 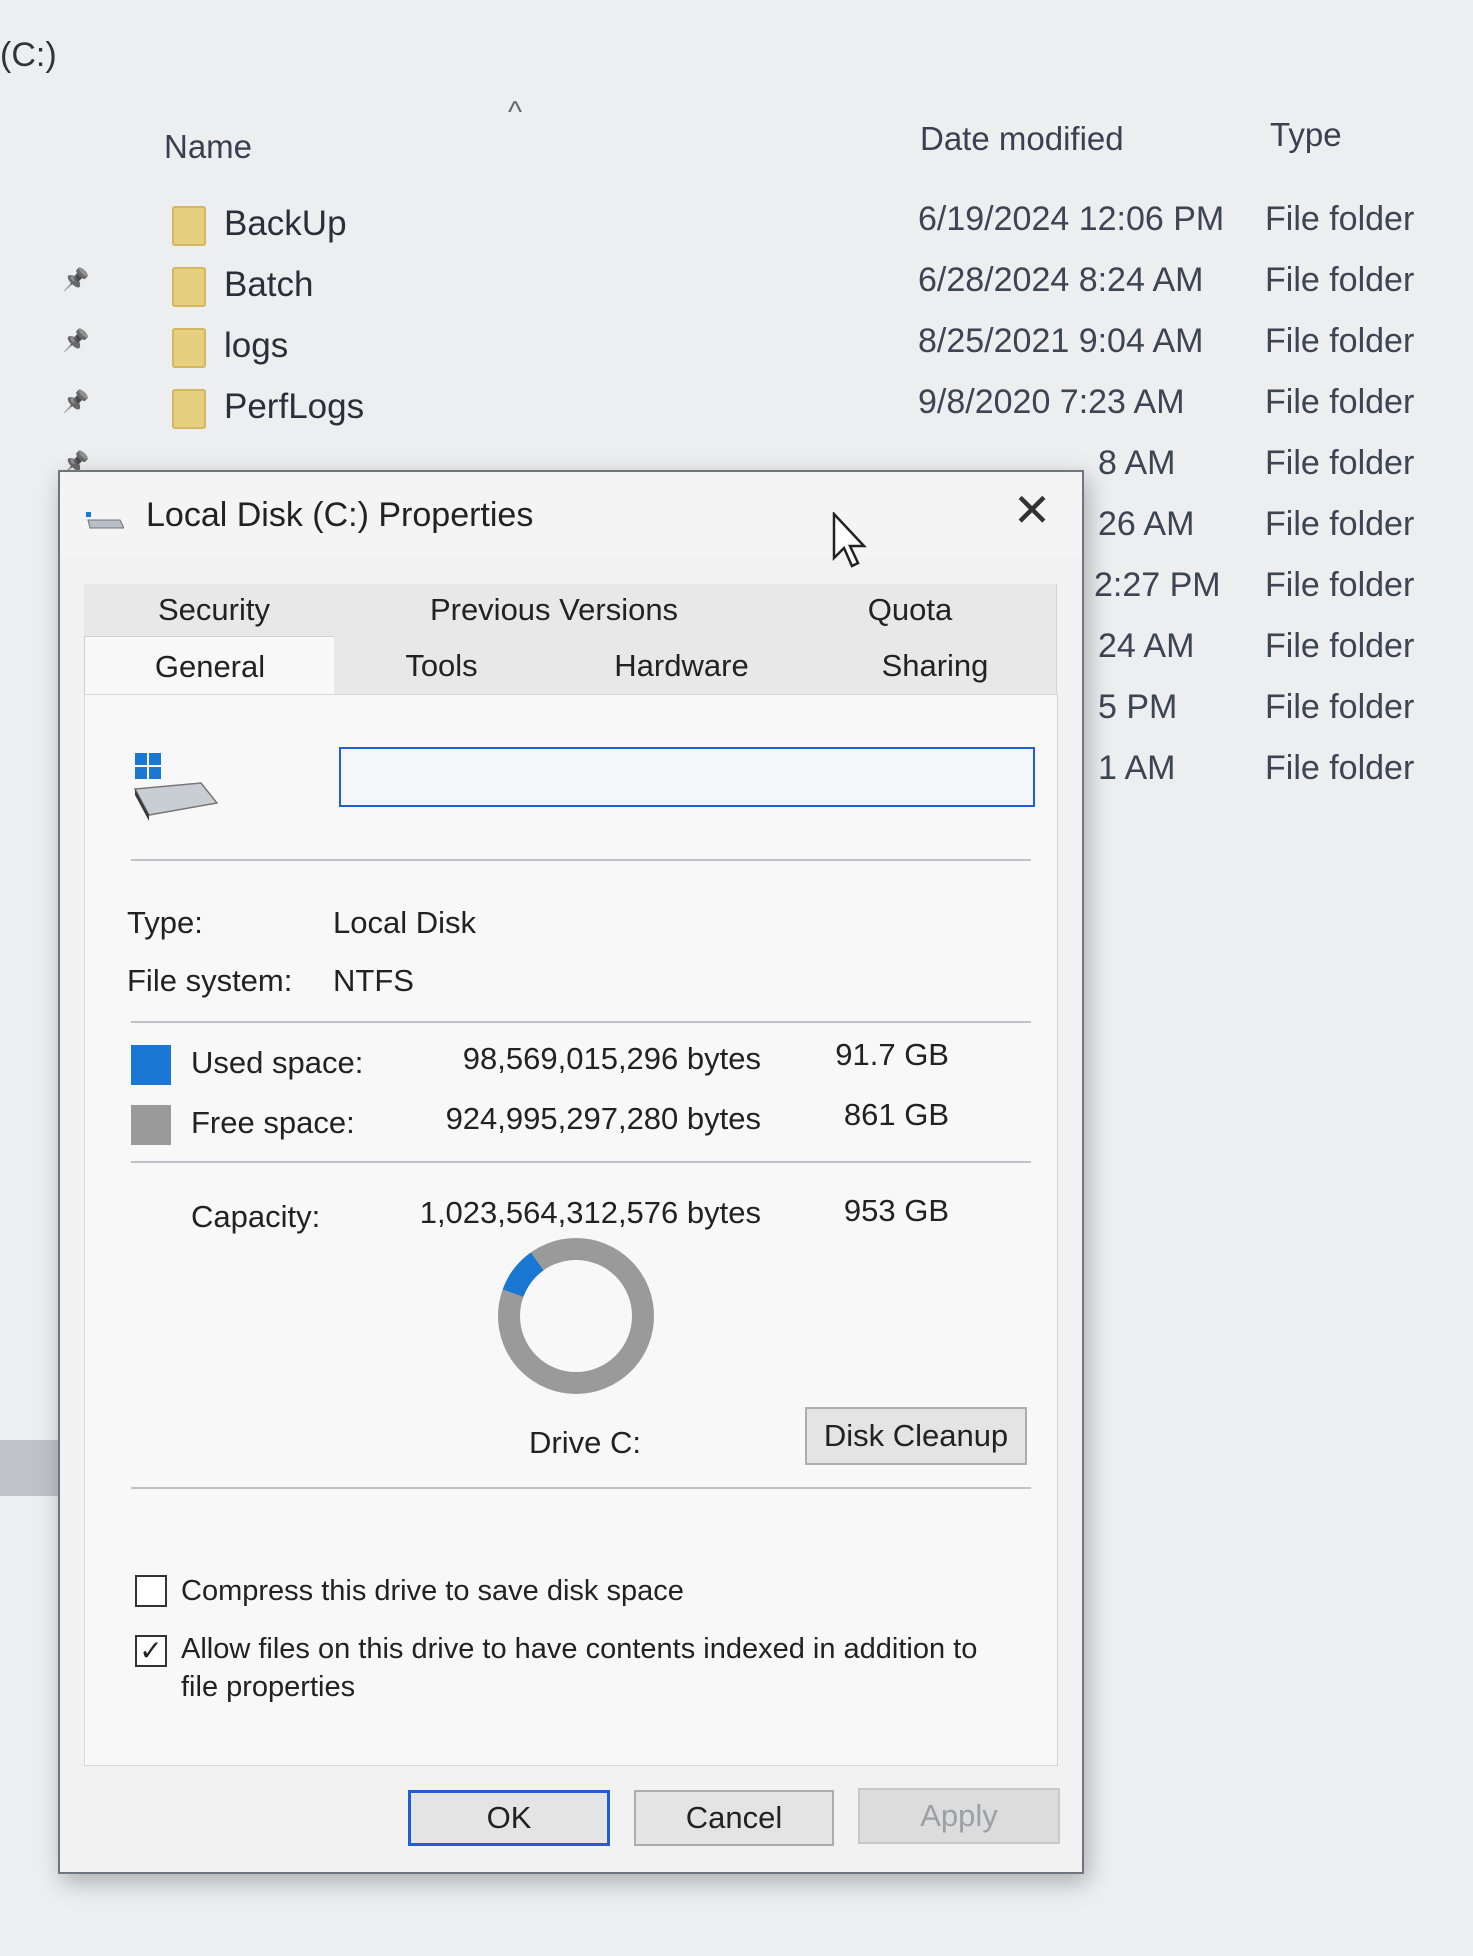 What do you see at coordinates (892, 1054) in the screenshot?
I see `used-space-gb: 91.7 GB` at bounding box center [892, 1054].